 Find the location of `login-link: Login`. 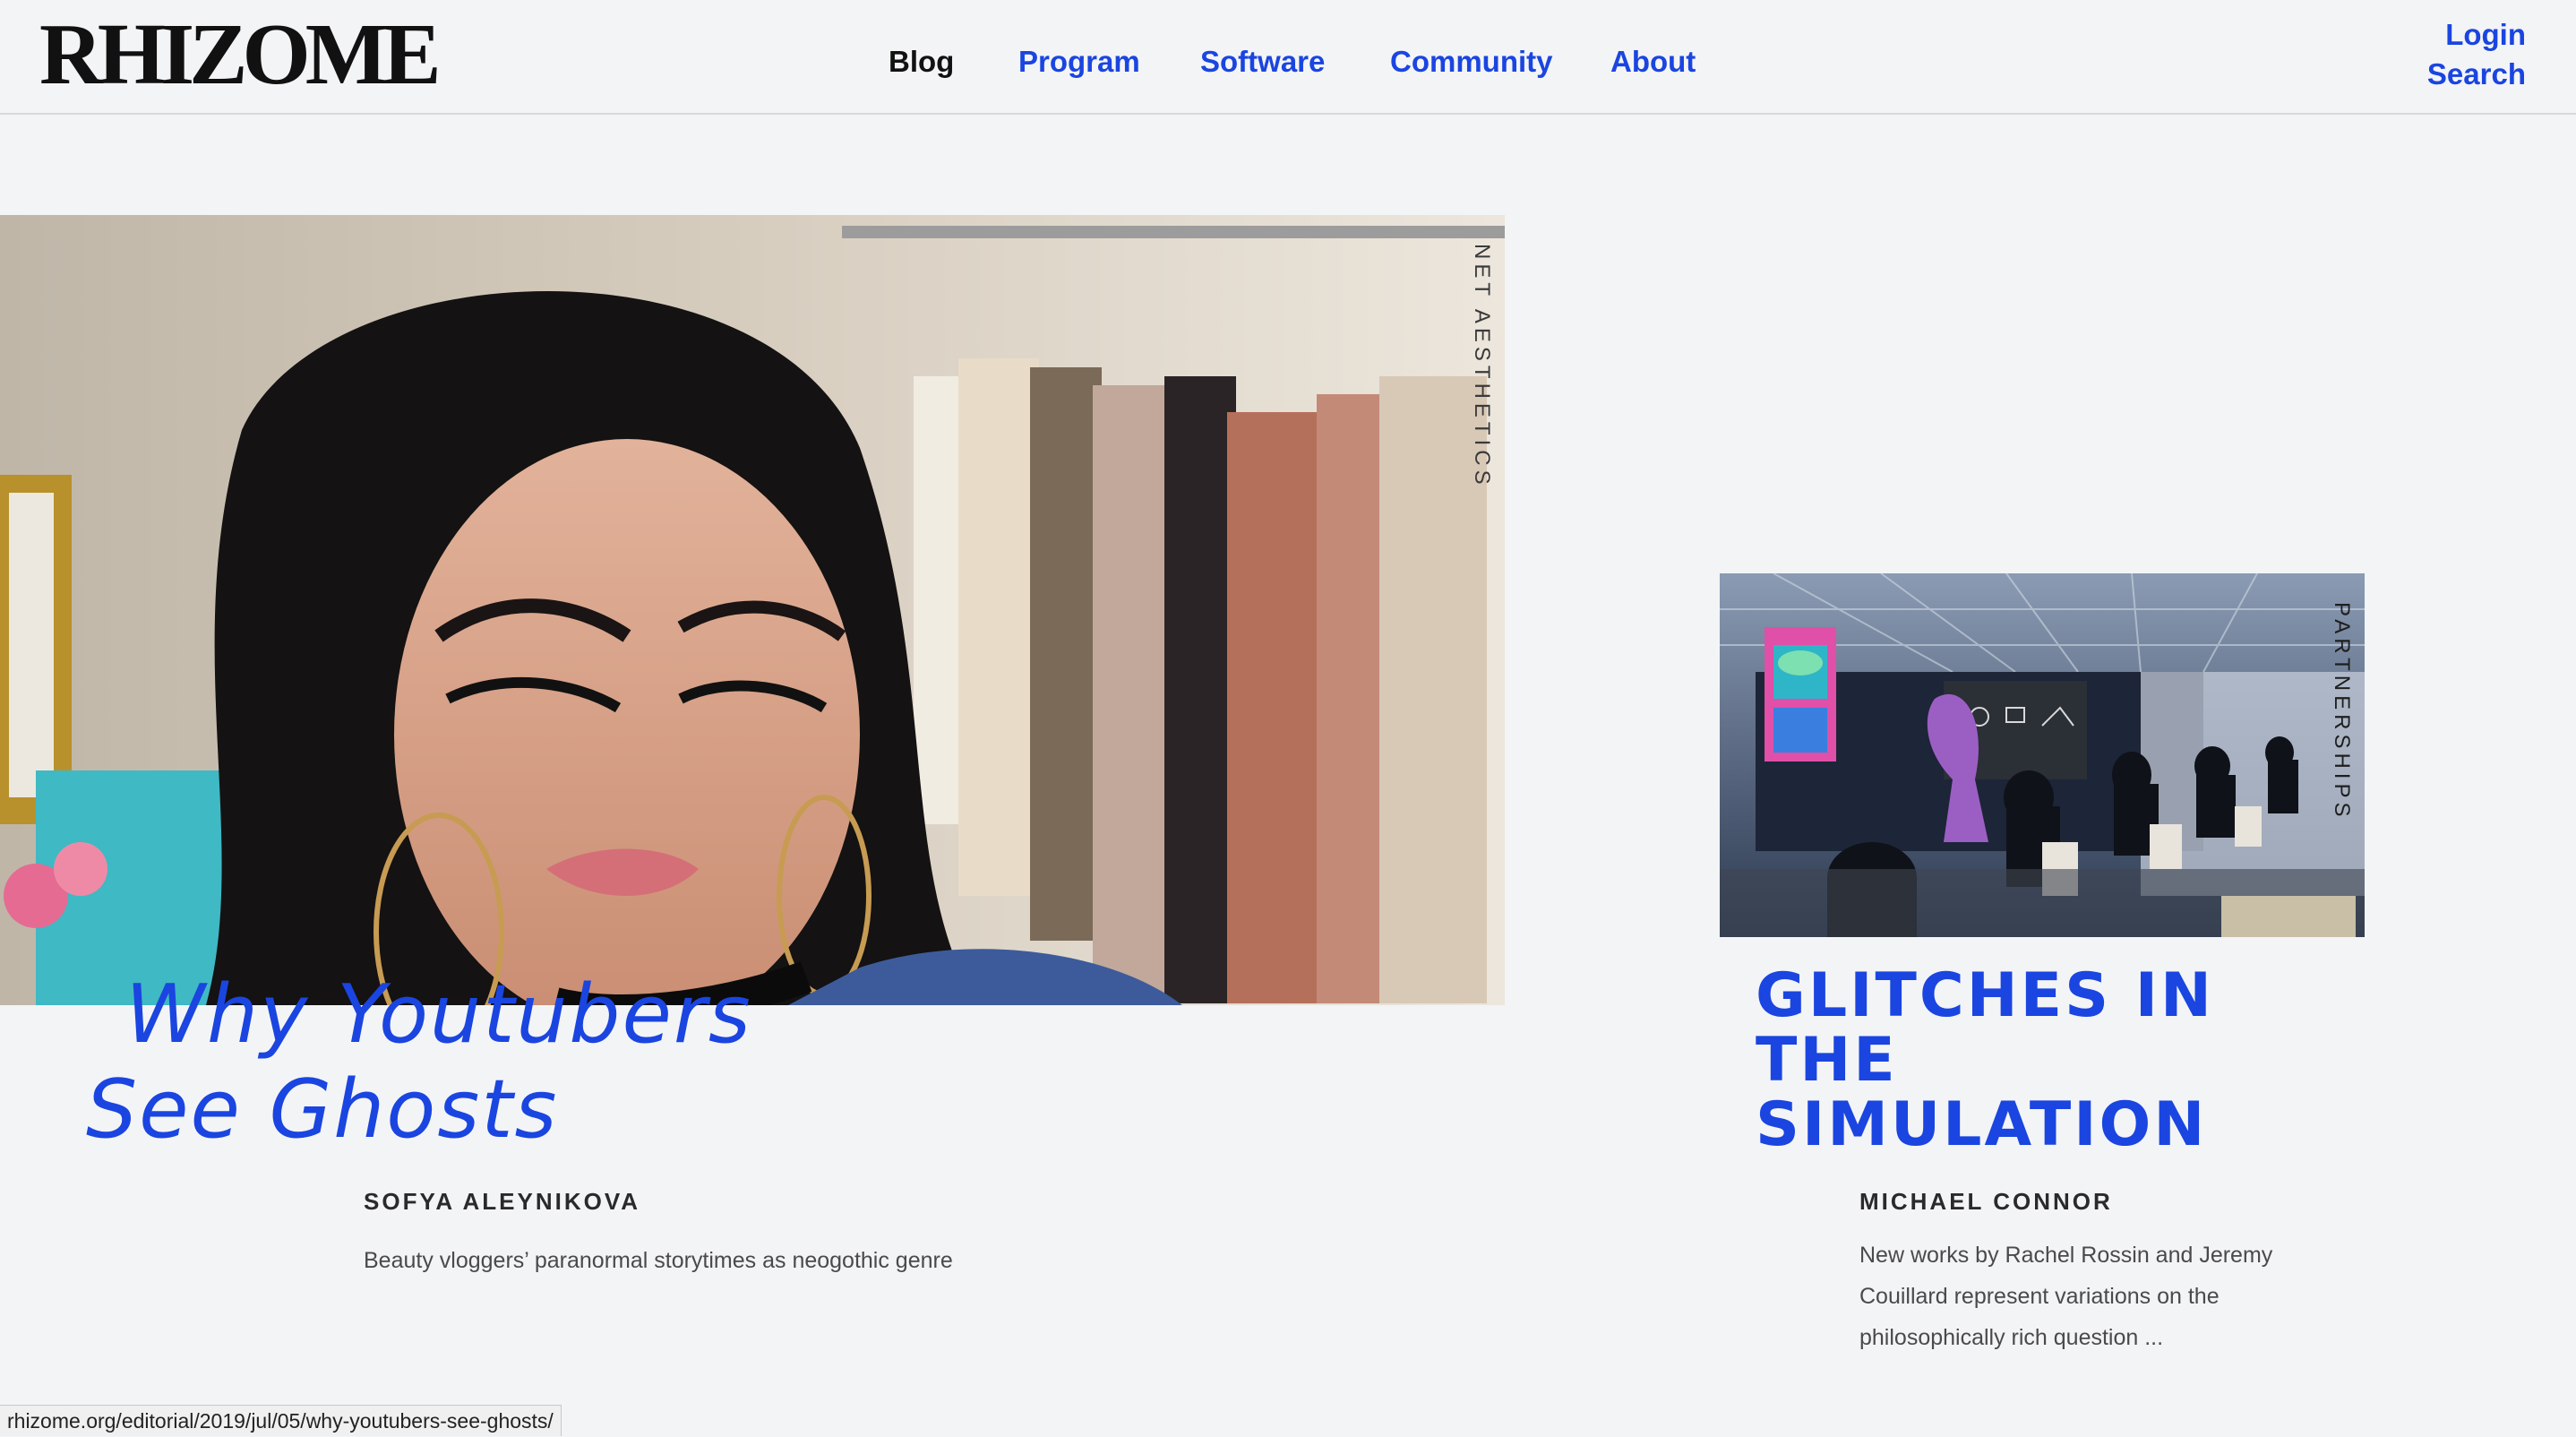

login-link: Login is located at coordinates (2485, 35).